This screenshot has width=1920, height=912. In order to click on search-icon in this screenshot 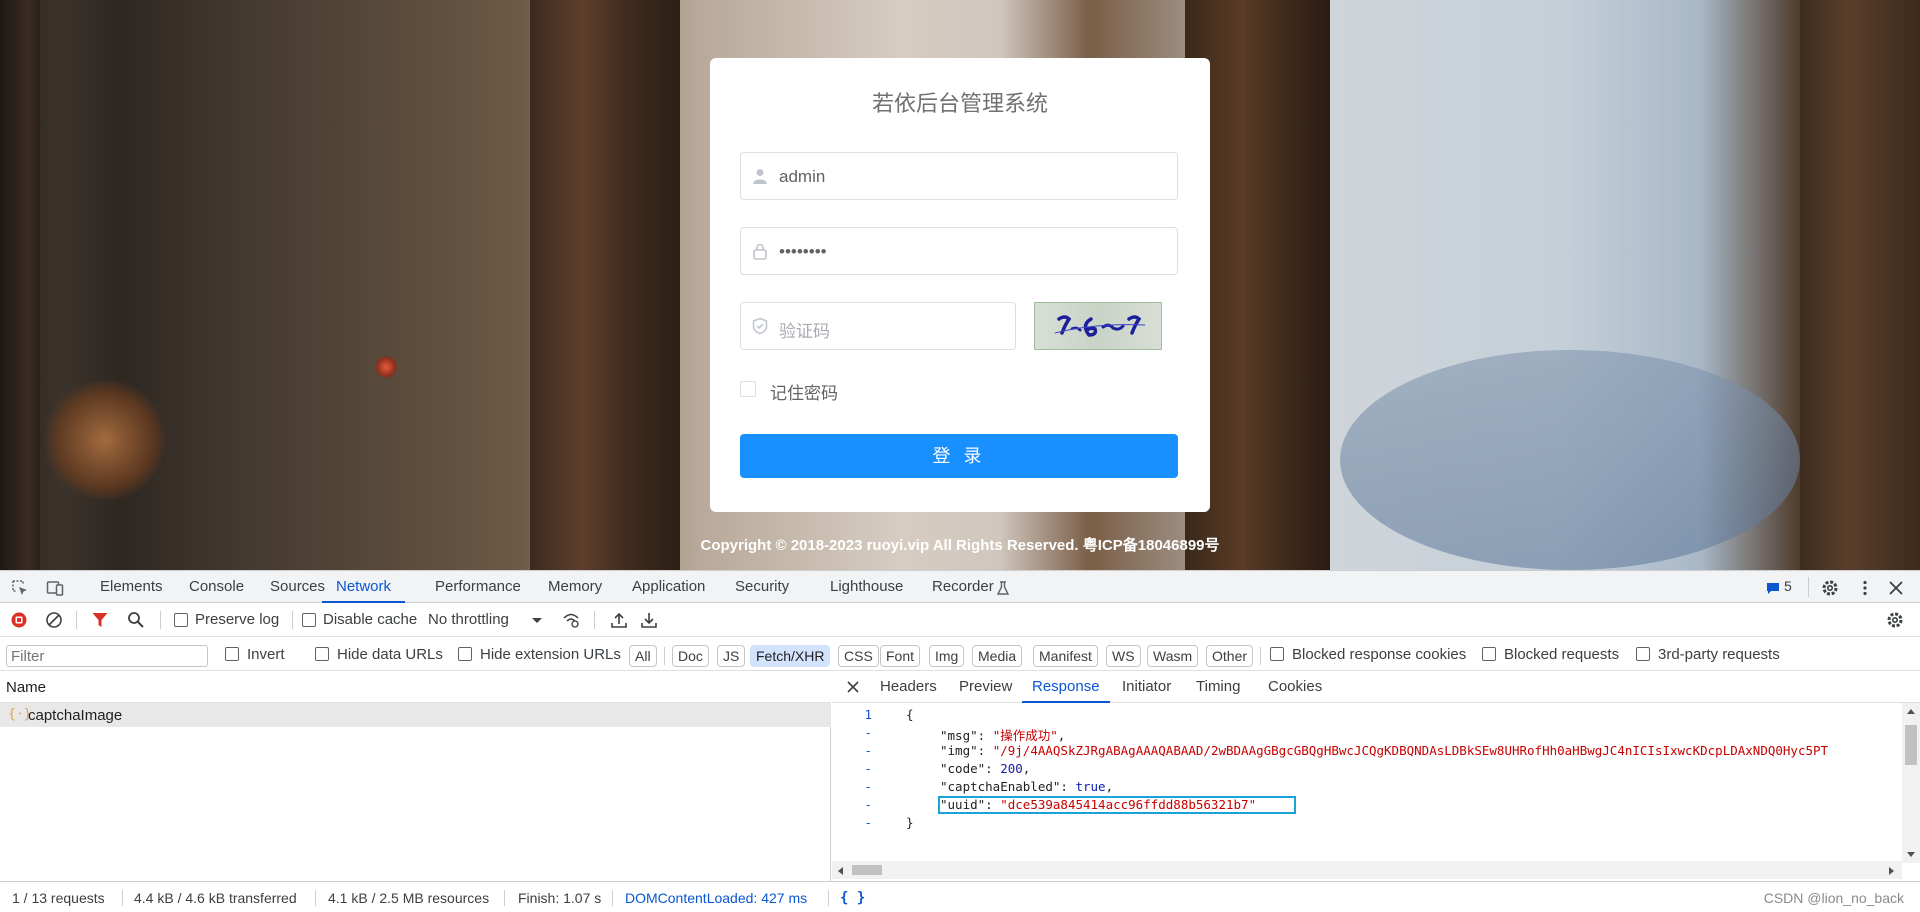, I will do `click(136, 620)`.